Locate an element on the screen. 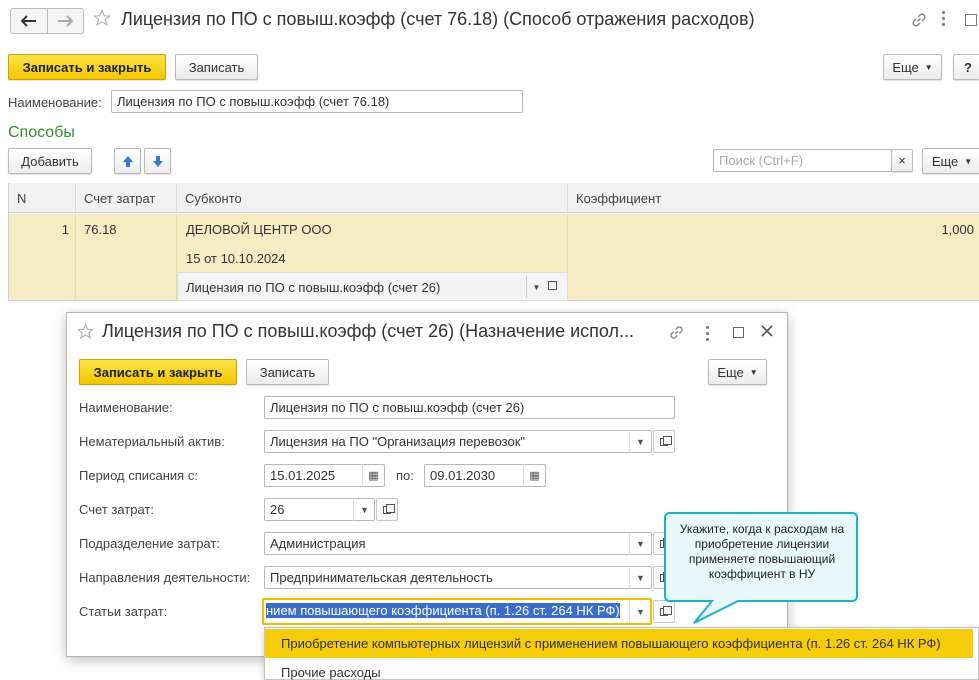 Image resolution: width=979 pixels, height=680 pixels. search-input: Поиск (Ctrl+F) is located at coordinates (802, 160).